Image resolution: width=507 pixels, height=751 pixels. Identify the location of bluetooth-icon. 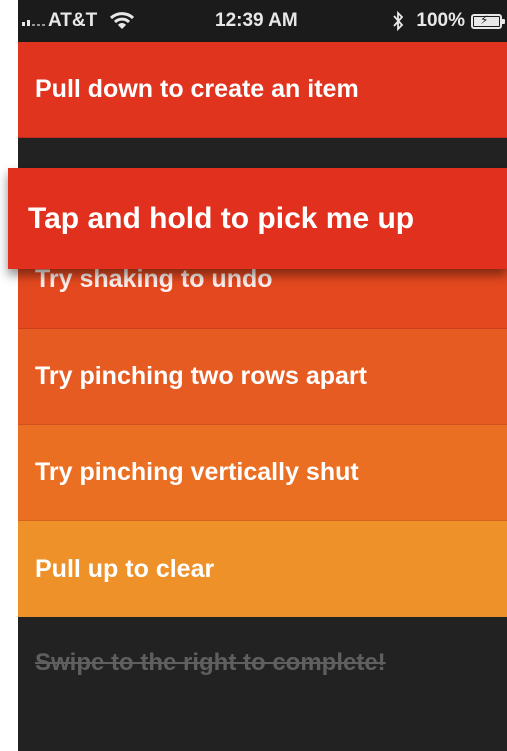
(398, 21).